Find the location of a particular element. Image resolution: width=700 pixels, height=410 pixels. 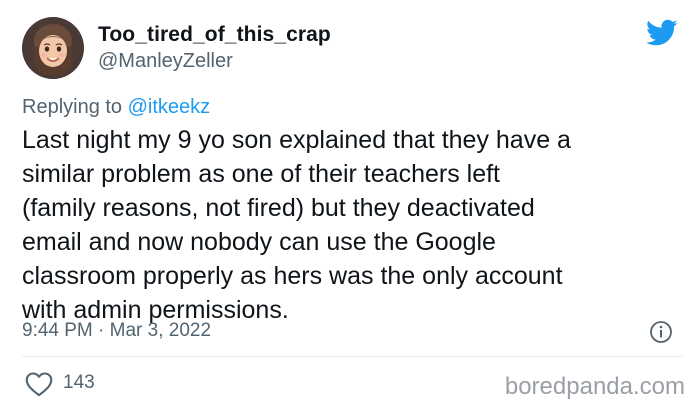

replying-to-line: Replying to @itkeekz is located at coordinates (116, 107).